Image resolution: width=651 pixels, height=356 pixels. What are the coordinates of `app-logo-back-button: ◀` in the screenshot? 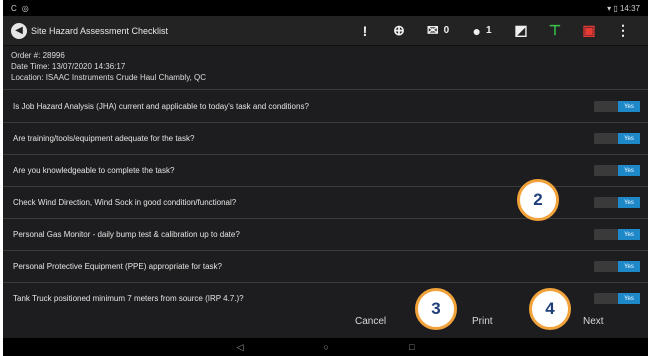 It's located at (19, 30).